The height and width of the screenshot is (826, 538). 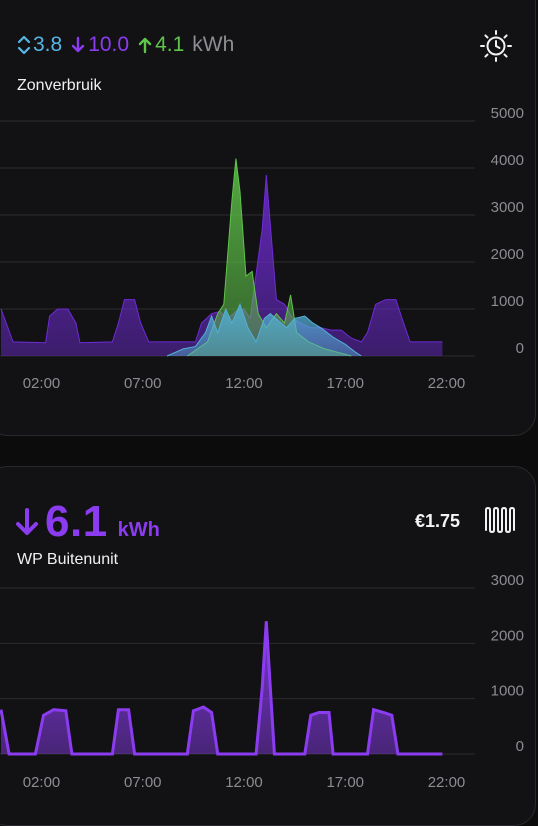 What do you see at coordinates (138, 530) in the screenshot?
I see `heat-pump-unit: kWh` at bounding box center [138, 530].